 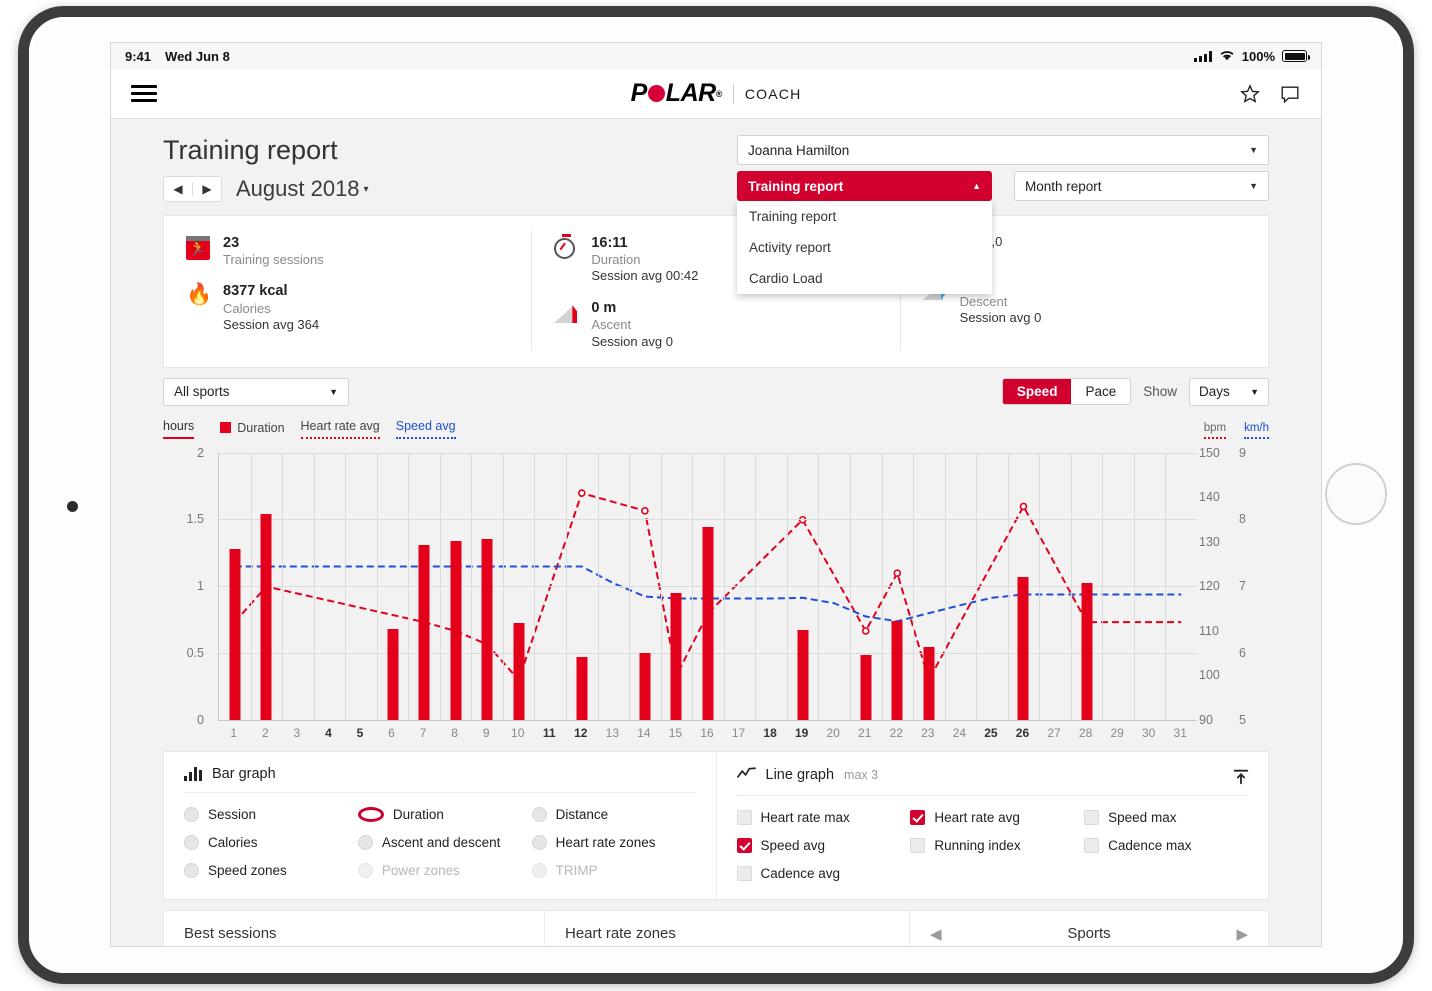 I want to click on x-tick-day: 12, so click(x=581, y=732).